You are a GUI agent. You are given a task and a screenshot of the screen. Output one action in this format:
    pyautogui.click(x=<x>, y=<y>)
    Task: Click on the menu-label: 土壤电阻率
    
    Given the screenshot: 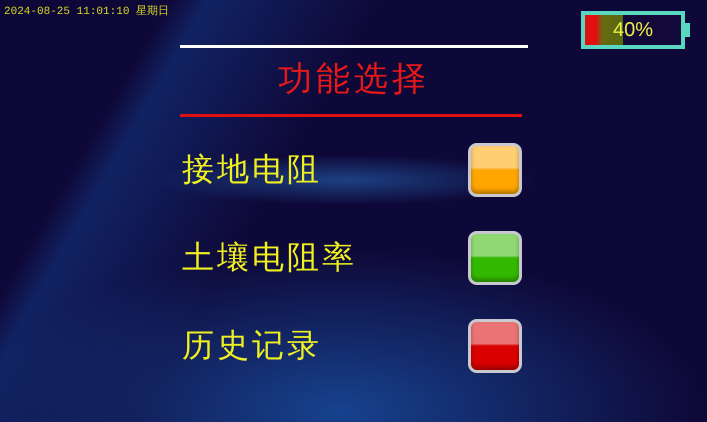 What is the action you would take?
    pyautogui.click(x=269, y=257)
    